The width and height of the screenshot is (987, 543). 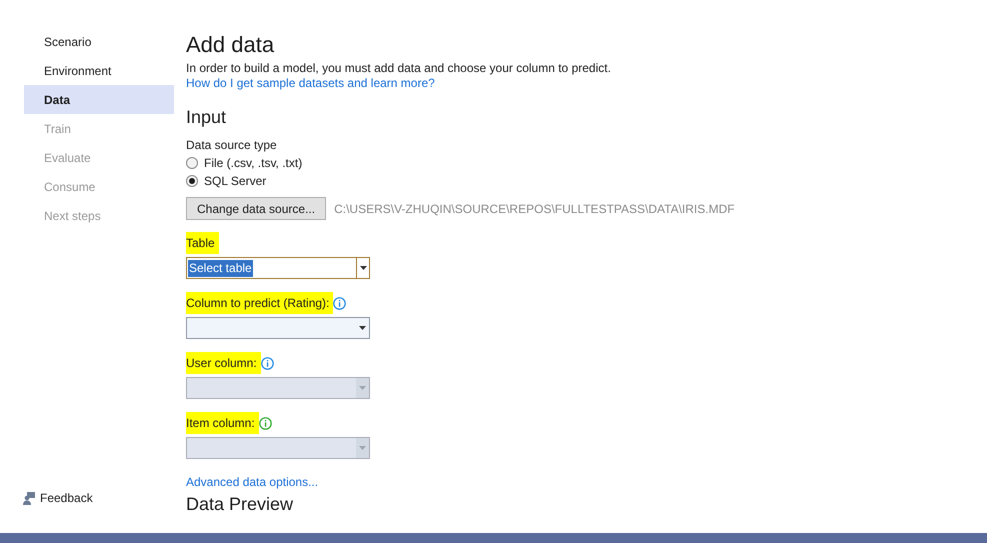 I want to click on nav-item: Scenario, so click(x=99, y=41).